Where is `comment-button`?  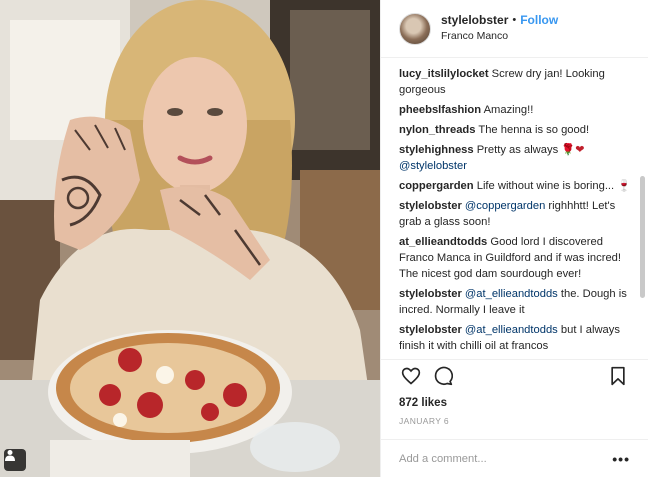 comment-button is located at coordinates (443, 376).